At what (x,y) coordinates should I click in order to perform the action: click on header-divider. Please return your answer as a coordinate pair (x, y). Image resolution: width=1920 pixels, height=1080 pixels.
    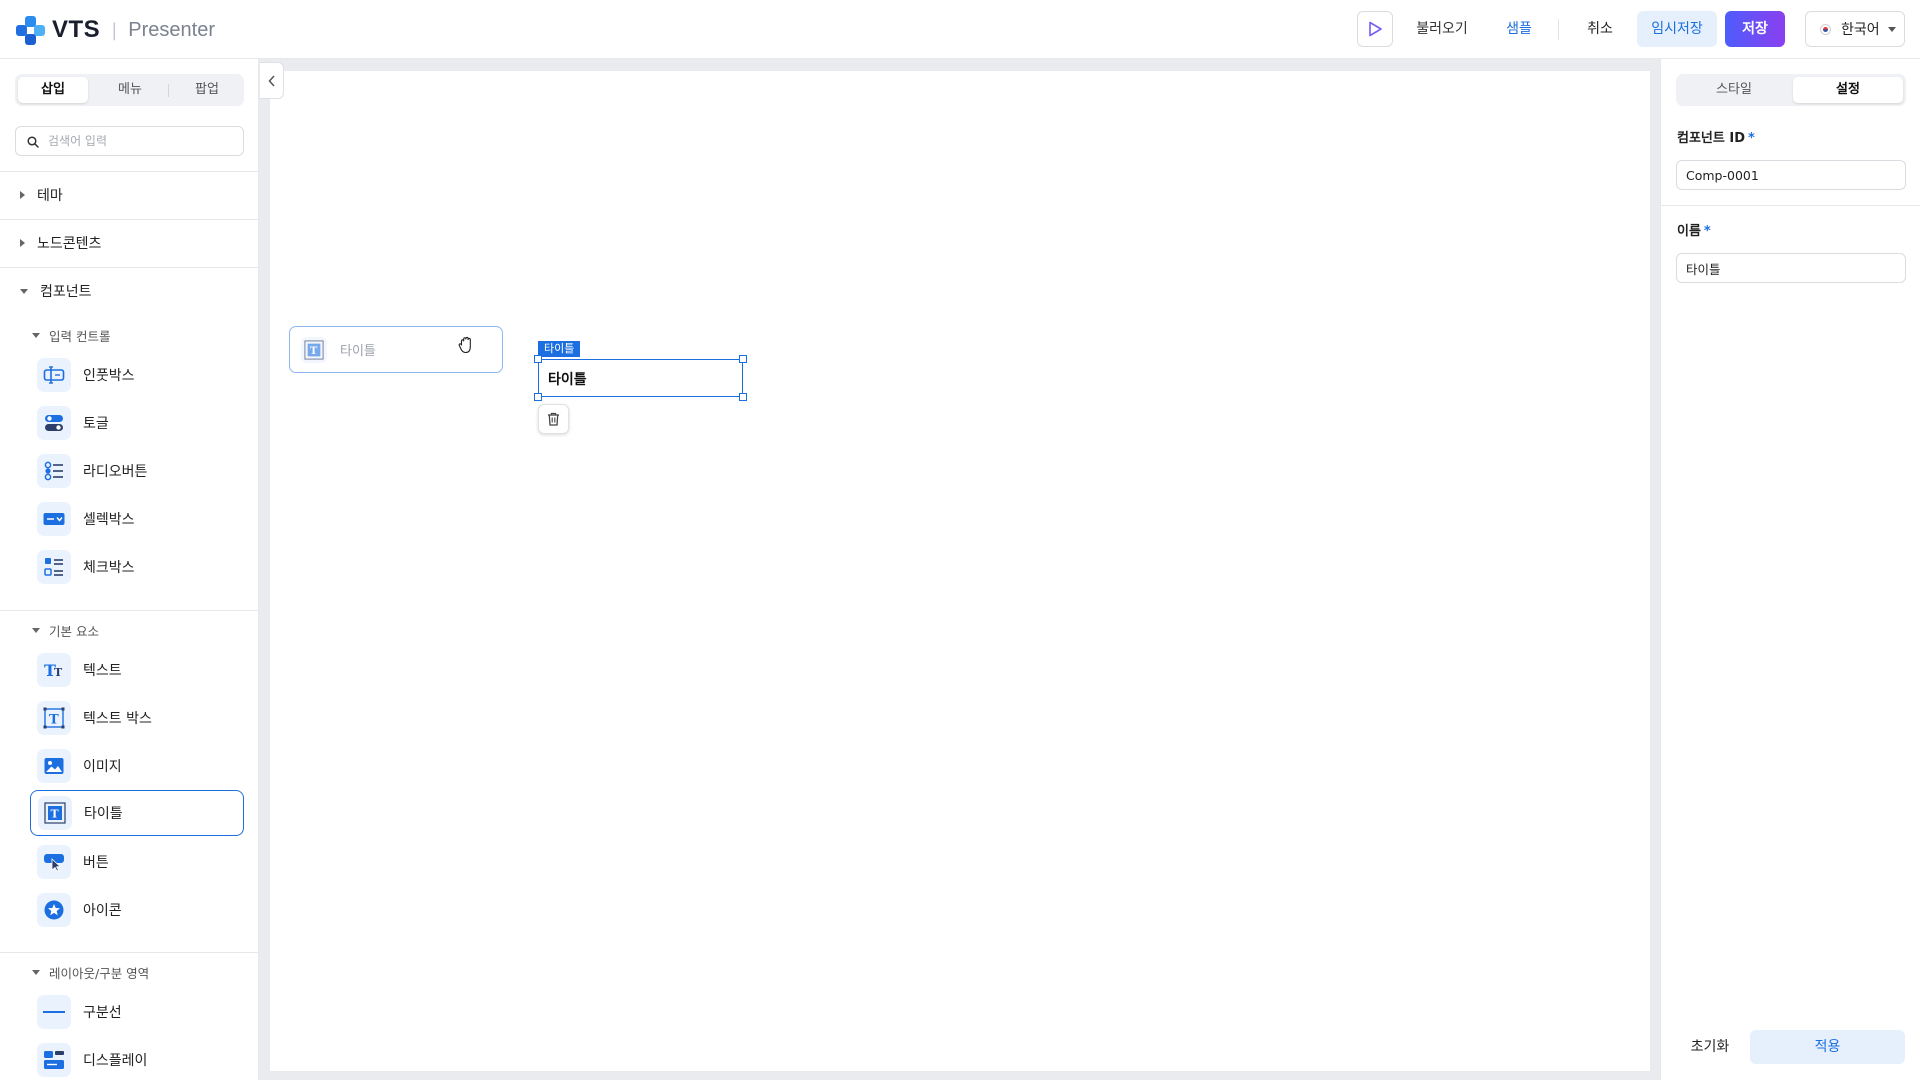
    Looking at the image, I should click on (1558, 29).